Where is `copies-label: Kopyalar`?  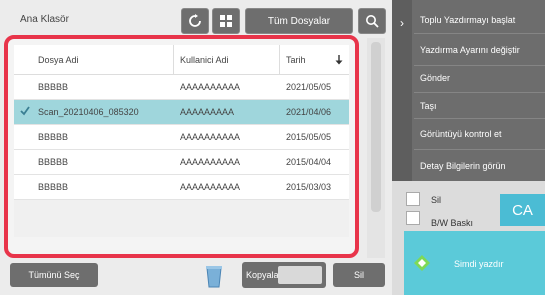 copies-label: Kopyalar is located at coordinates (264, 275).